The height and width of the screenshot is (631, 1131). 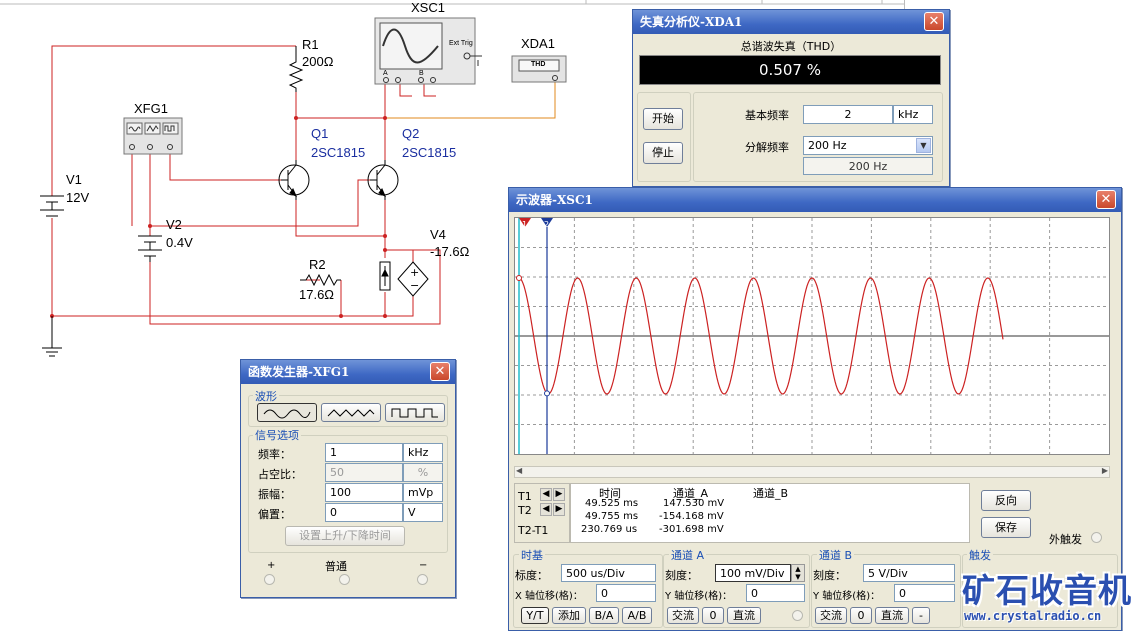 I want to click on ab-mode-button: A/B, so click(x=637, y=615).